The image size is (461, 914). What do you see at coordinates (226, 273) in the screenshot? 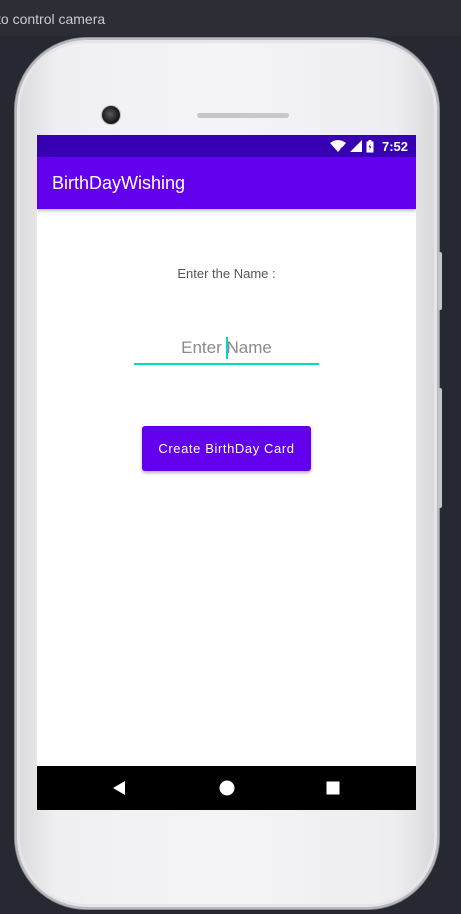
I see `name-label: Enter the Name :` at bounding box center [226, 273].